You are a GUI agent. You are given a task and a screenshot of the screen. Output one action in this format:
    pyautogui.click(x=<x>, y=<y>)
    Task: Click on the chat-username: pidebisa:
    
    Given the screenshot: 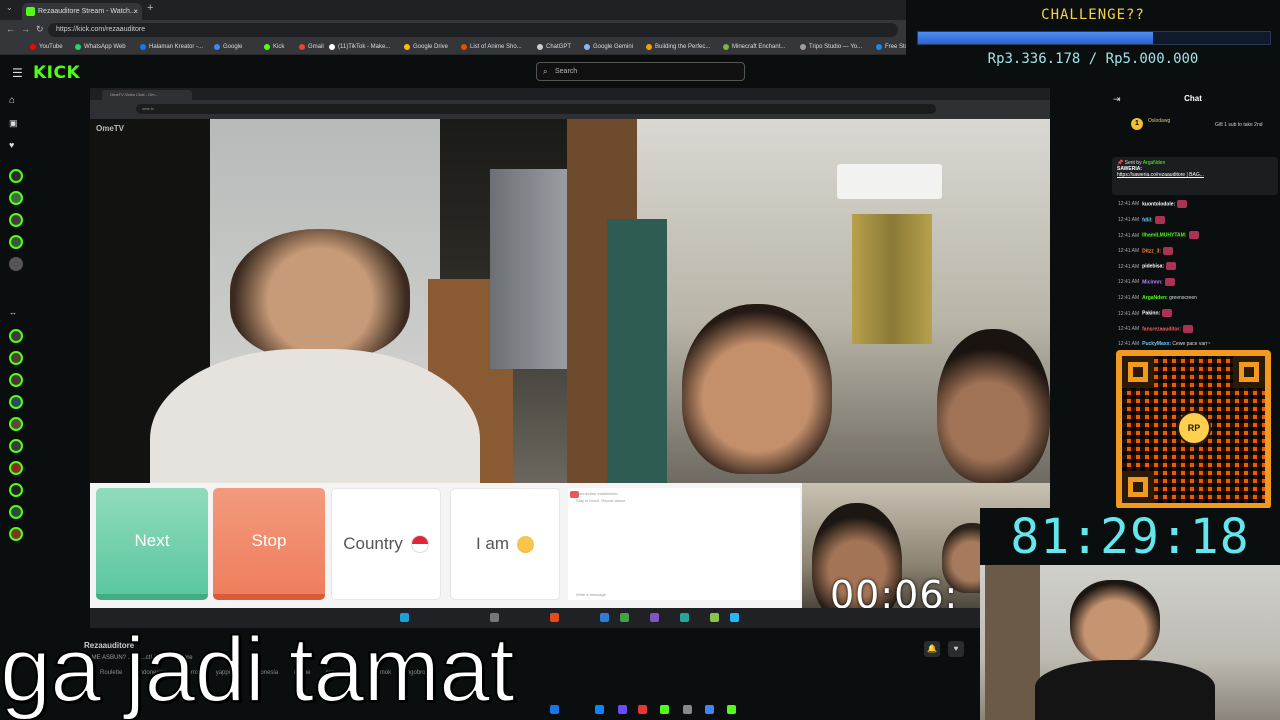 What is the action you would take?
    pyautogui.click(x=1153, y=267)
    